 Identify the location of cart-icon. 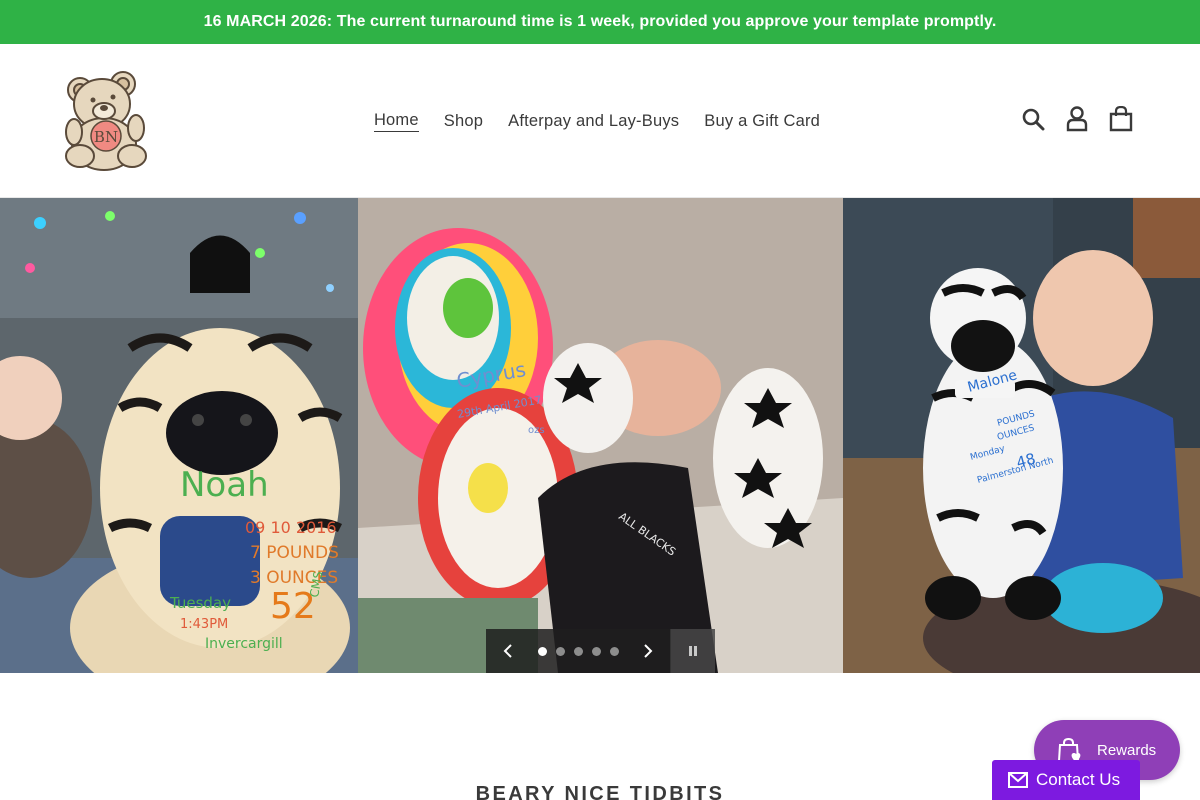
(1121, 119).